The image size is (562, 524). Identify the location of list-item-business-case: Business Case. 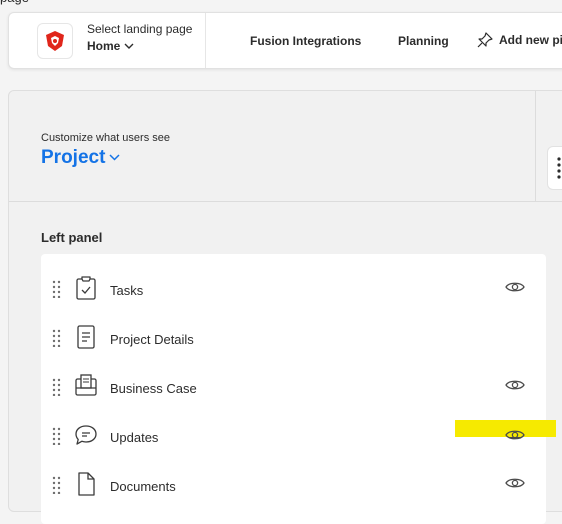
(293, 390).